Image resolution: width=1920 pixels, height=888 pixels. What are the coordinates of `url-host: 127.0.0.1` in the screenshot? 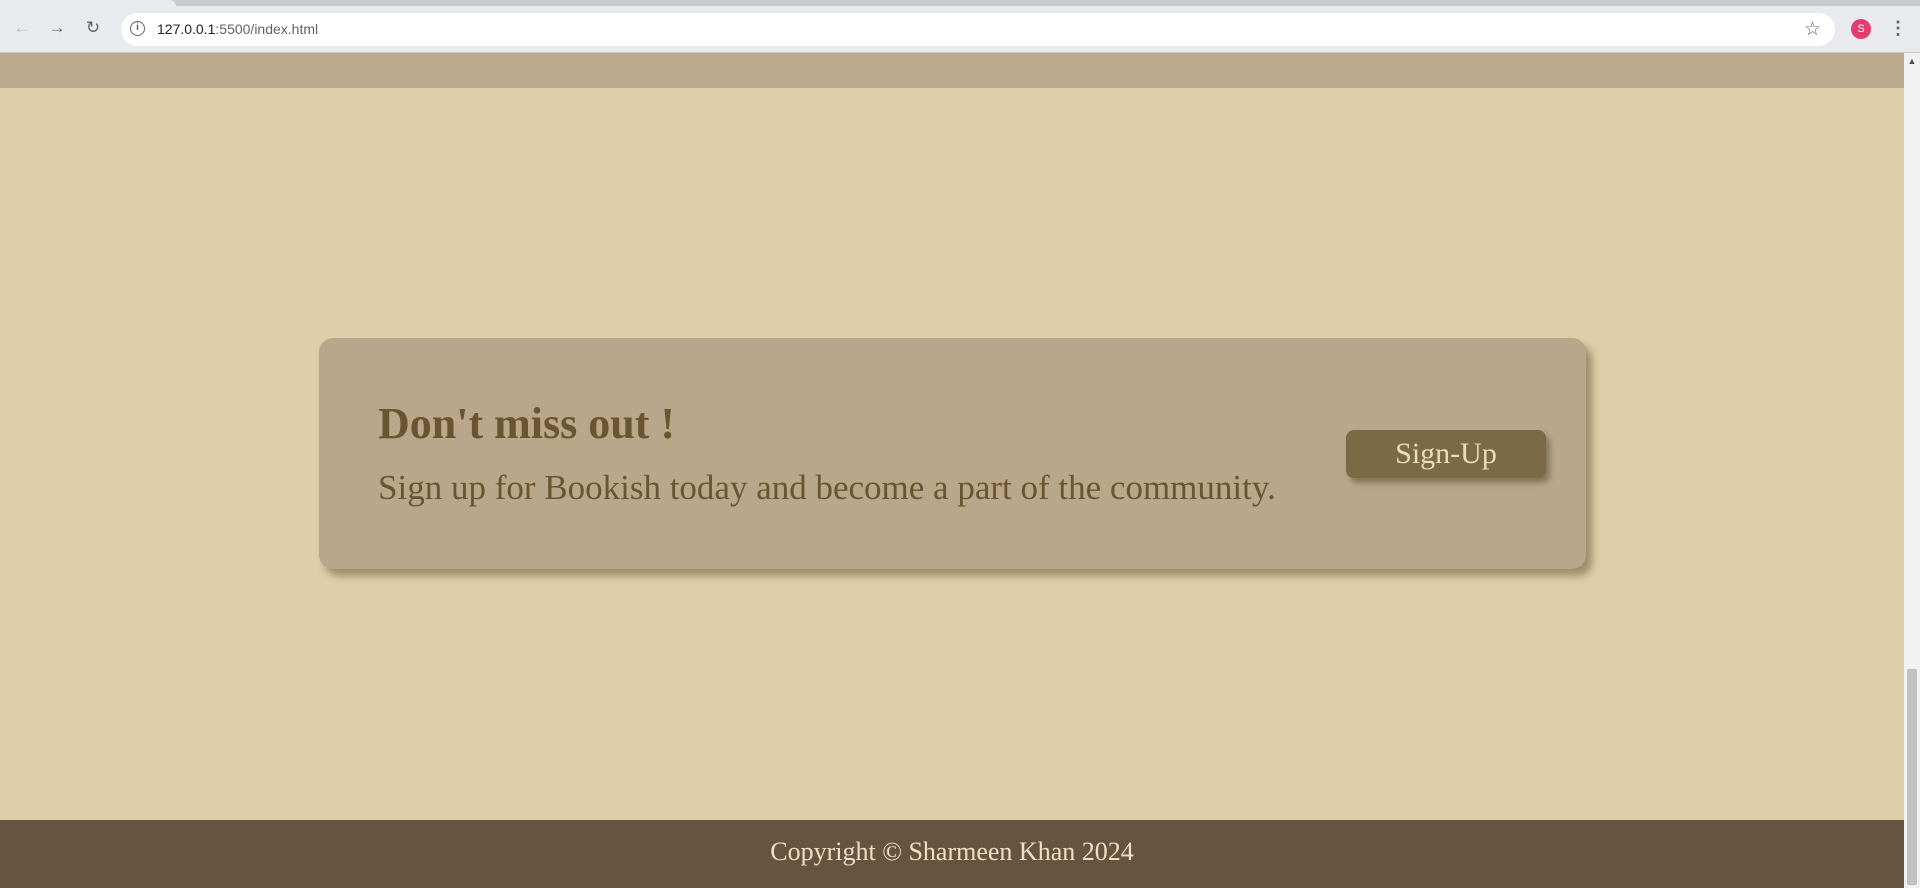 It's located at (186, 29).